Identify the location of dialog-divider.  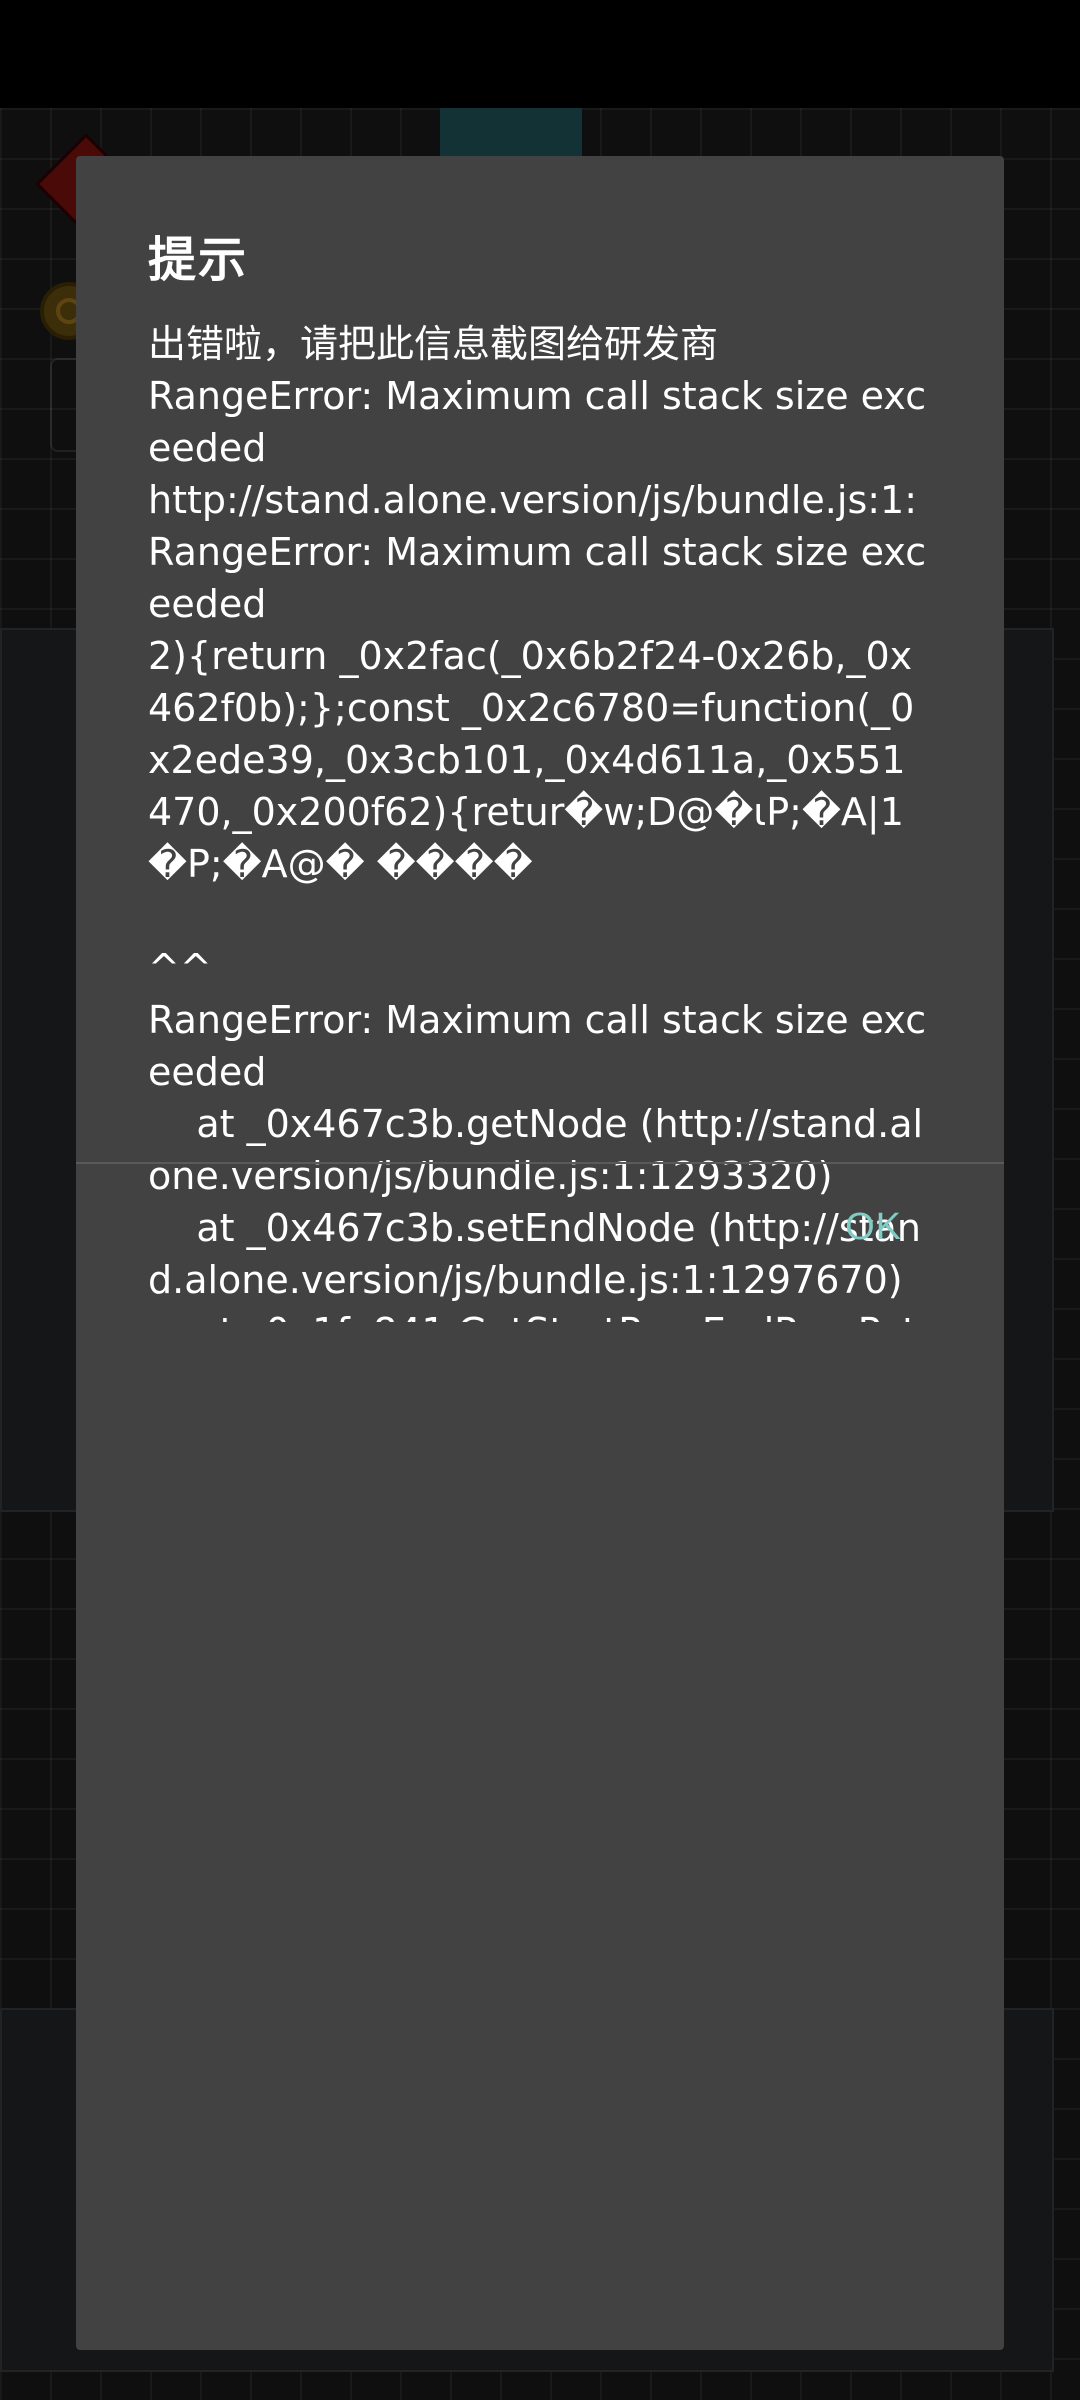
(540, 1163).